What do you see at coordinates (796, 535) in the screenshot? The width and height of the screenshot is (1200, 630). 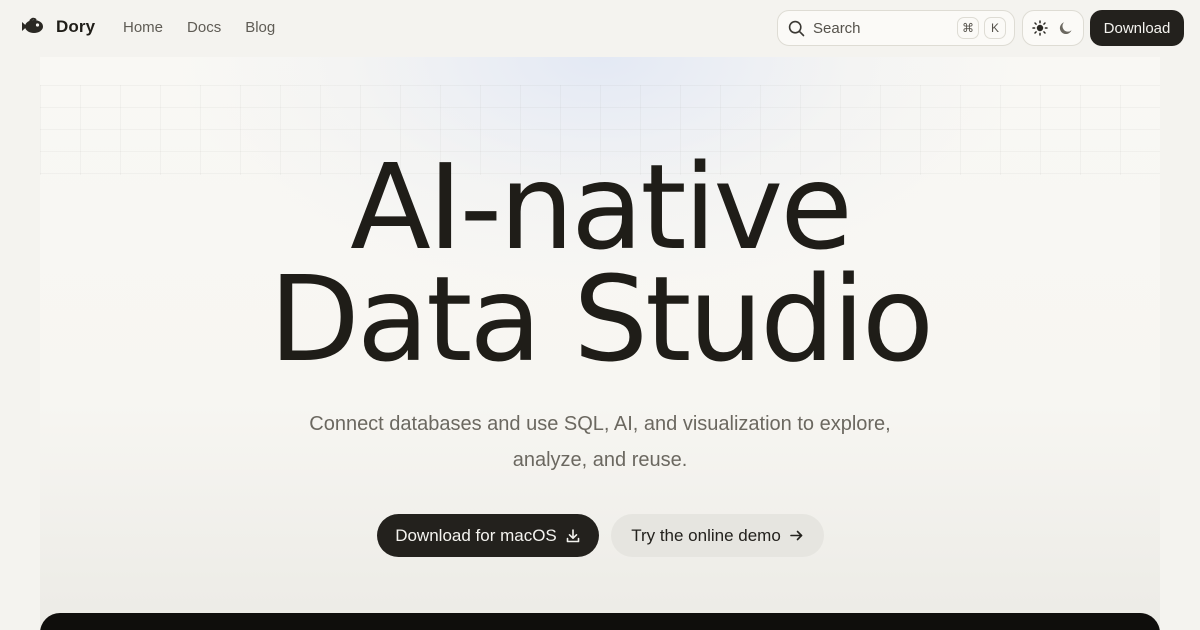 I see `arrow-right-icon` at bounding box center [796, 535].